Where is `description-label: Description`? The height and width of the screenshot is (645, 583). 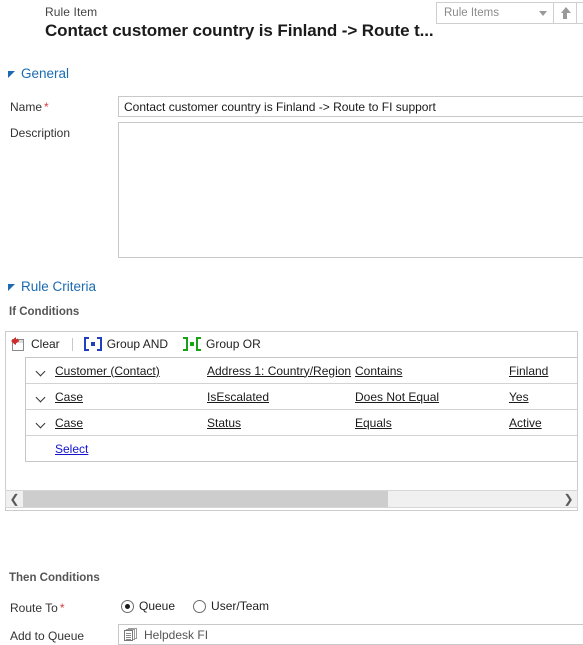
description-label: Description is located at coordinates (40, 133).